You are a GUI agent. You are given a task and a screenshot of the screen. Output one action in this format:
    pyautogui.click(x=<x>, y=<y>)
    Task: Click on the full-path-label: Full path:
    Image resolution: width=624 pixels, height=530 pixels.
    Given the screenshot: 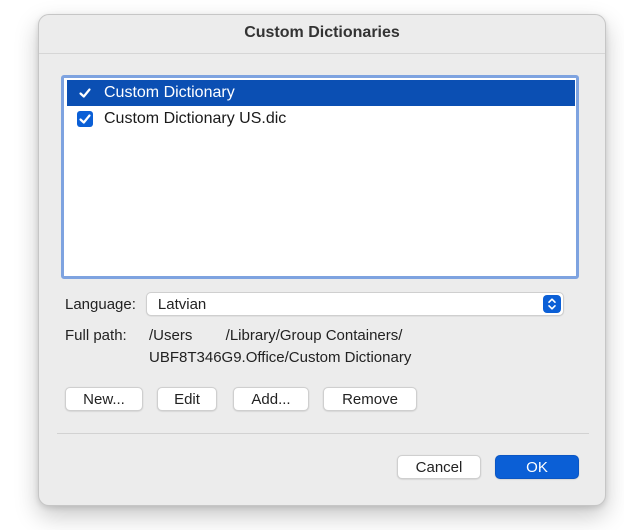 What is the action you would take?
    pyautogui.click(x=96, y=335)
    